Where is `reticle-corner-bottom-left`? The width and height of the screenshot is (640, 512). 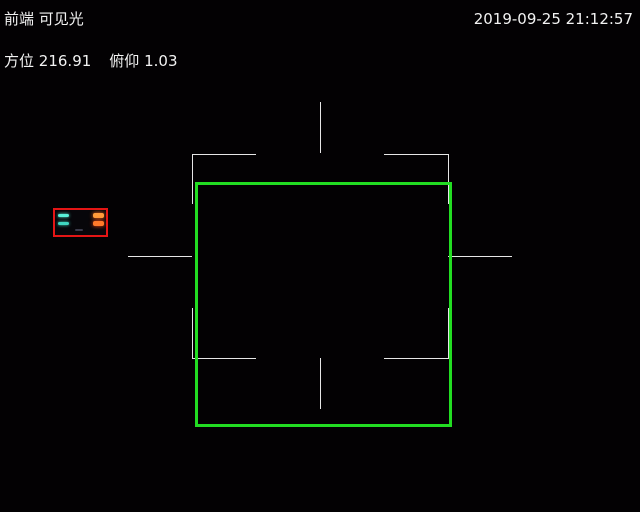
reticle-corner-bottom-left is located at coordinates (224, 333).